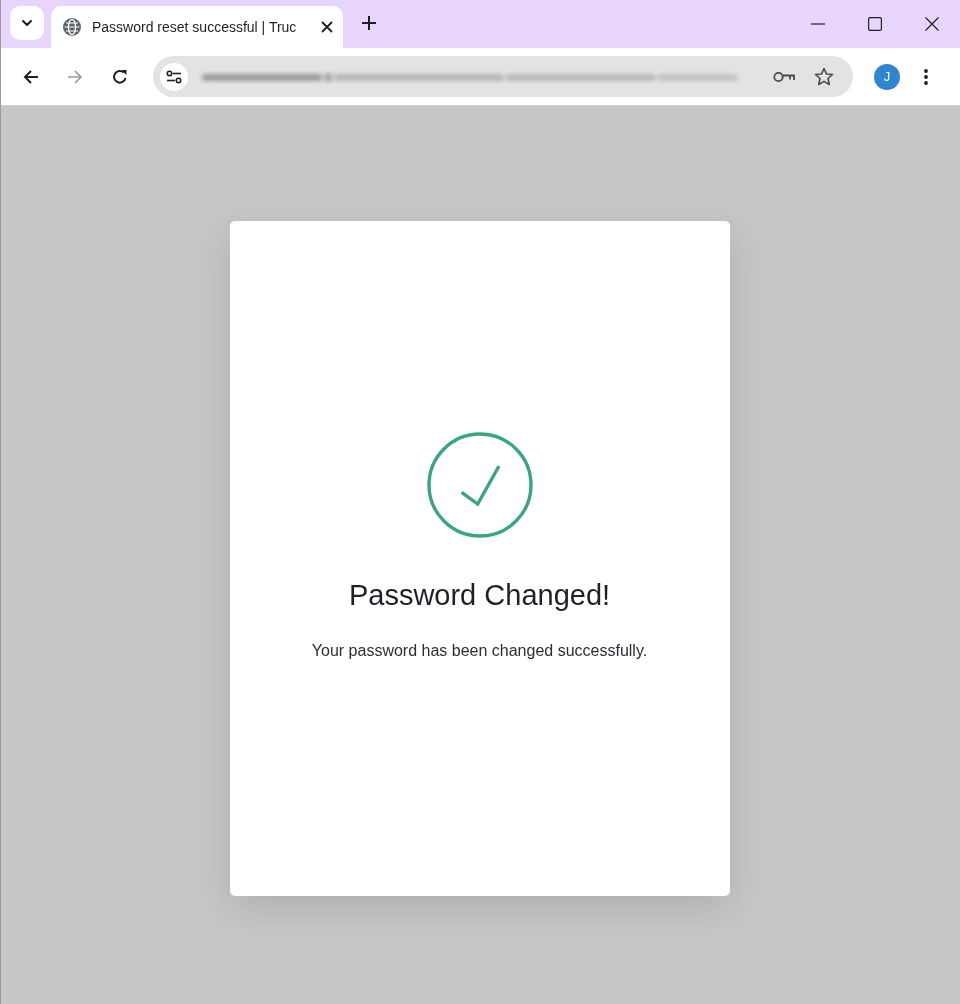  I want to click on browser-tab: Password reset successful | Truc, so click(197, 27).